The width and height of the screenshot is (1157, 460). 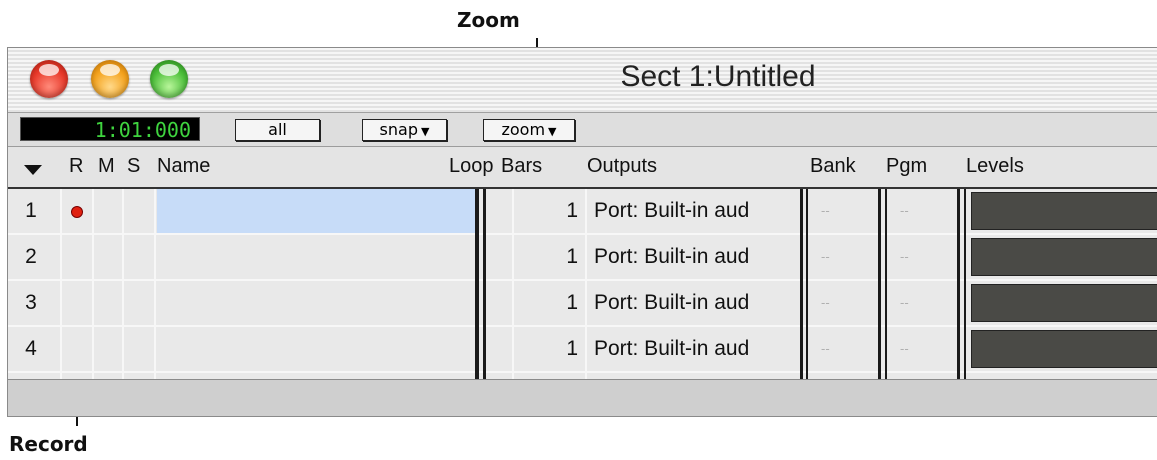 I want to click on col-bank: Bank, so click(x=833, y=166).